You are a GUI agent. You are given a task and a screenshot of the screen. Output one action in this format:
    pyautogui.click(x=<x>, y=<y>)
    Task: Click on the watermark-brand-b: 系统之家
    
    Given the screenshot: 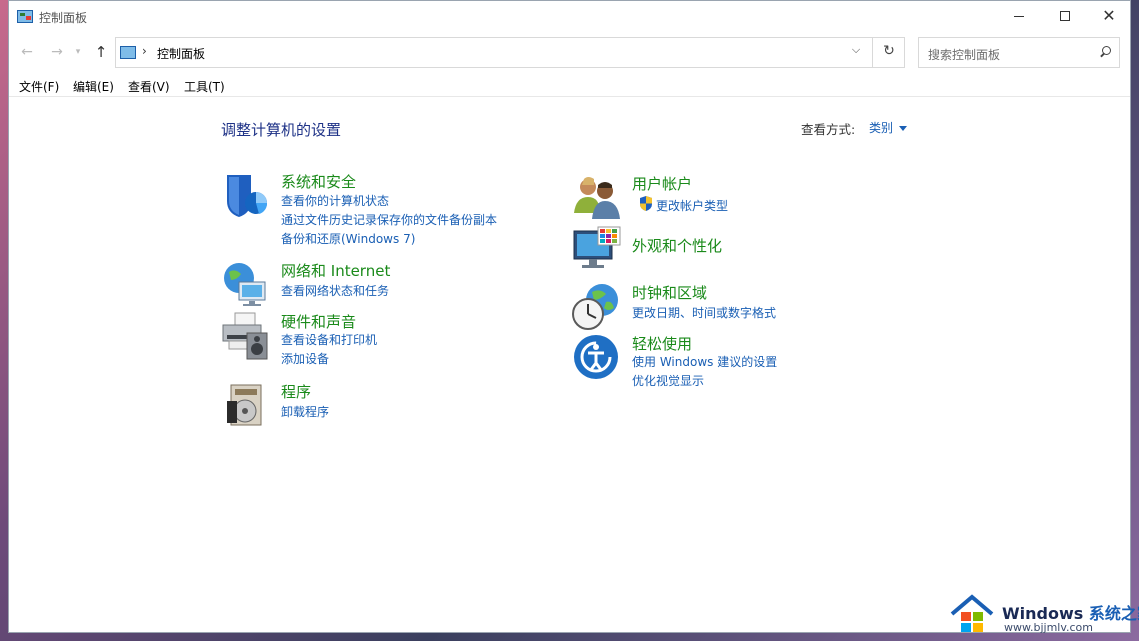 What is the action you would take?
    pyautogui.click(x=1113, y=613)
    